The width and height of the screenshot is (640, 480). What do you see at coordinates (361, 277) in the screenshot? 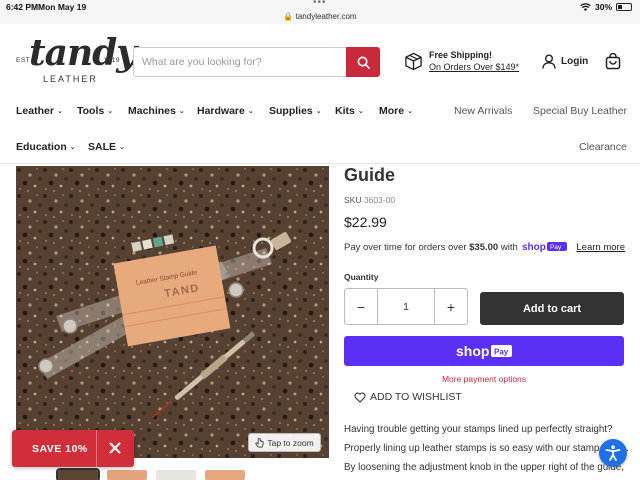
I see `quantity-label: Quantity` at bounding box center [361, 277].